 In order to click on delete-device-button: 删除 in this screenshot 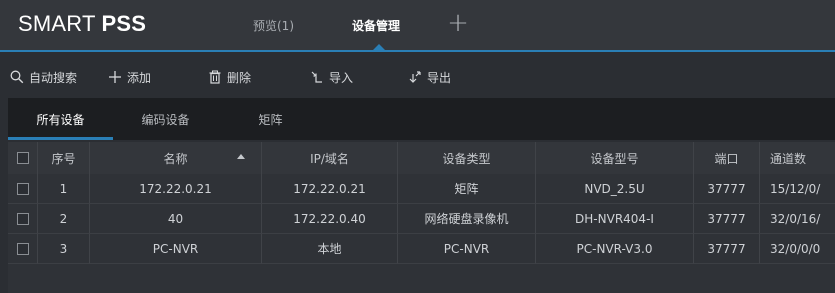, I will do `click(229, 77)`.